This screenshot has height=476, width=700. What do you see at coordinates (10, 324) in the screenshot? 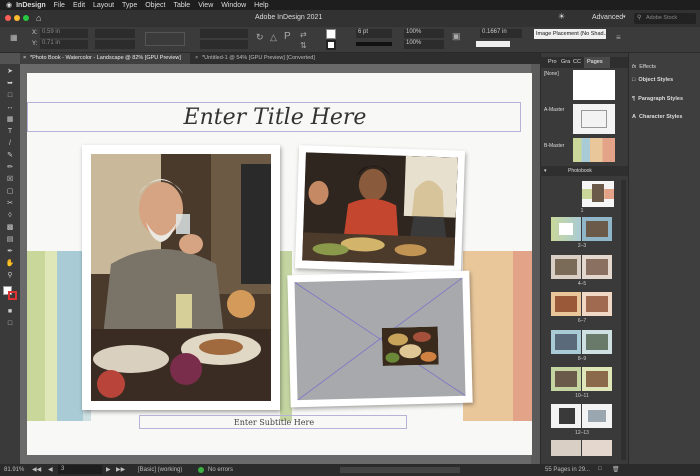
I see `view-mode-icon: □` at bounding box center [10, 324].